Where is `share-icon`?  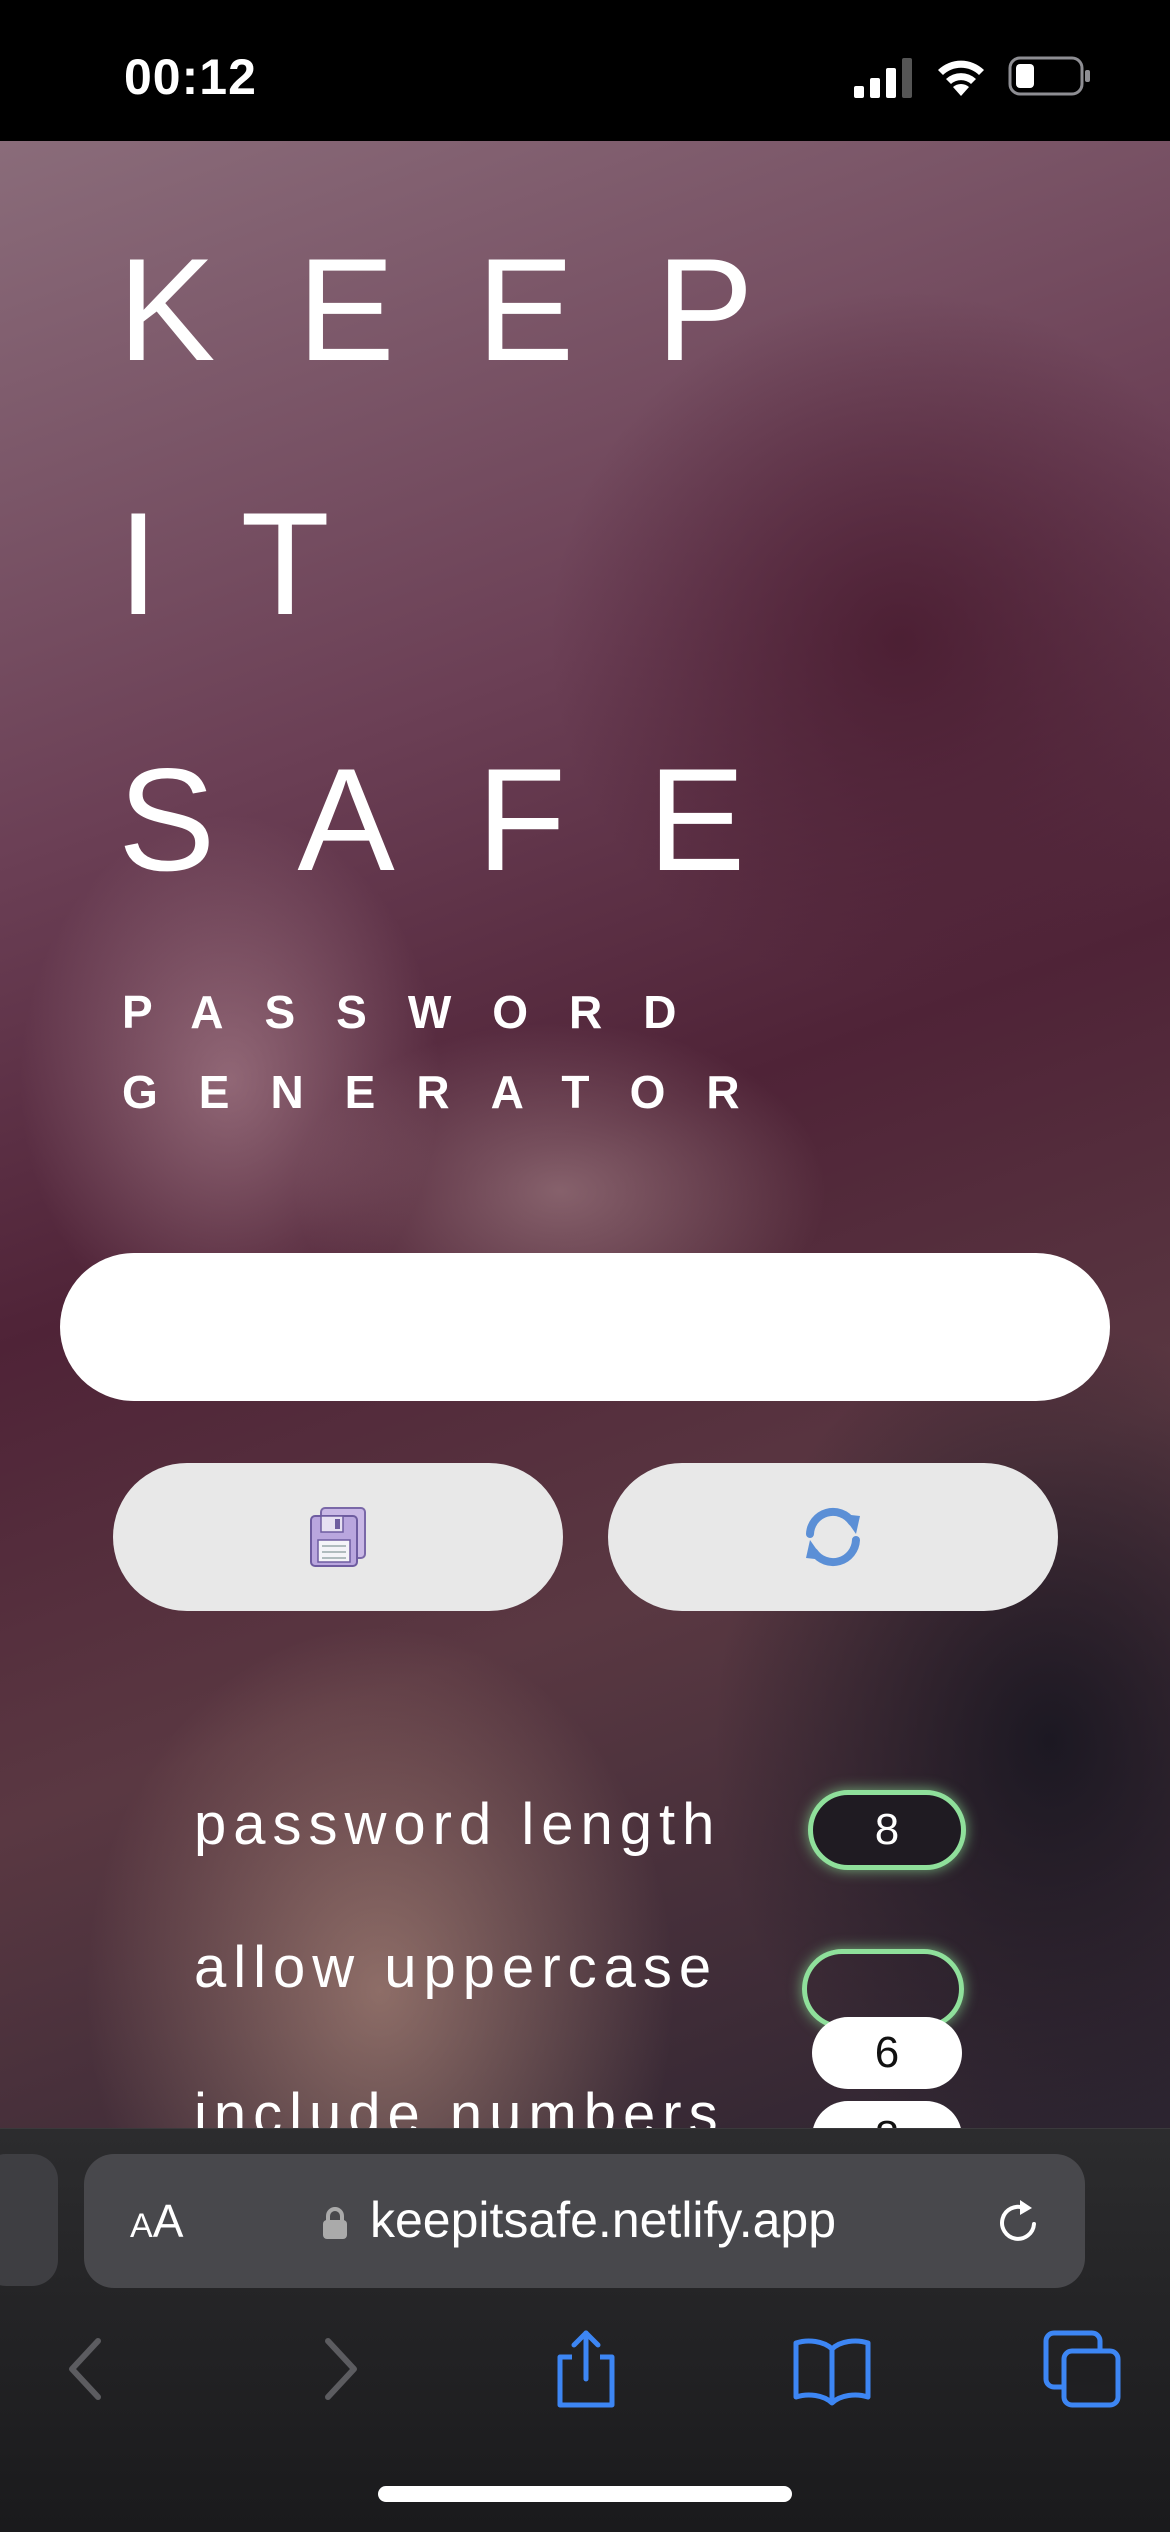 share-icon is located at coordinates (586, 2369).